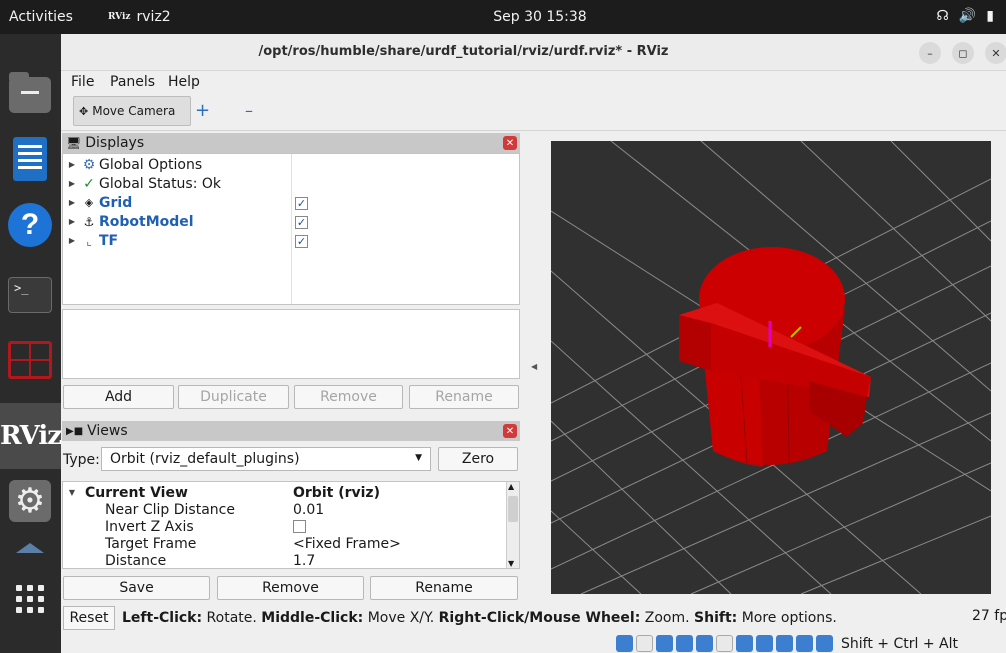  Describe the element at coordinates (533, 82) in the screenshot. I see `menu-bar: File Panels Help` at that location.